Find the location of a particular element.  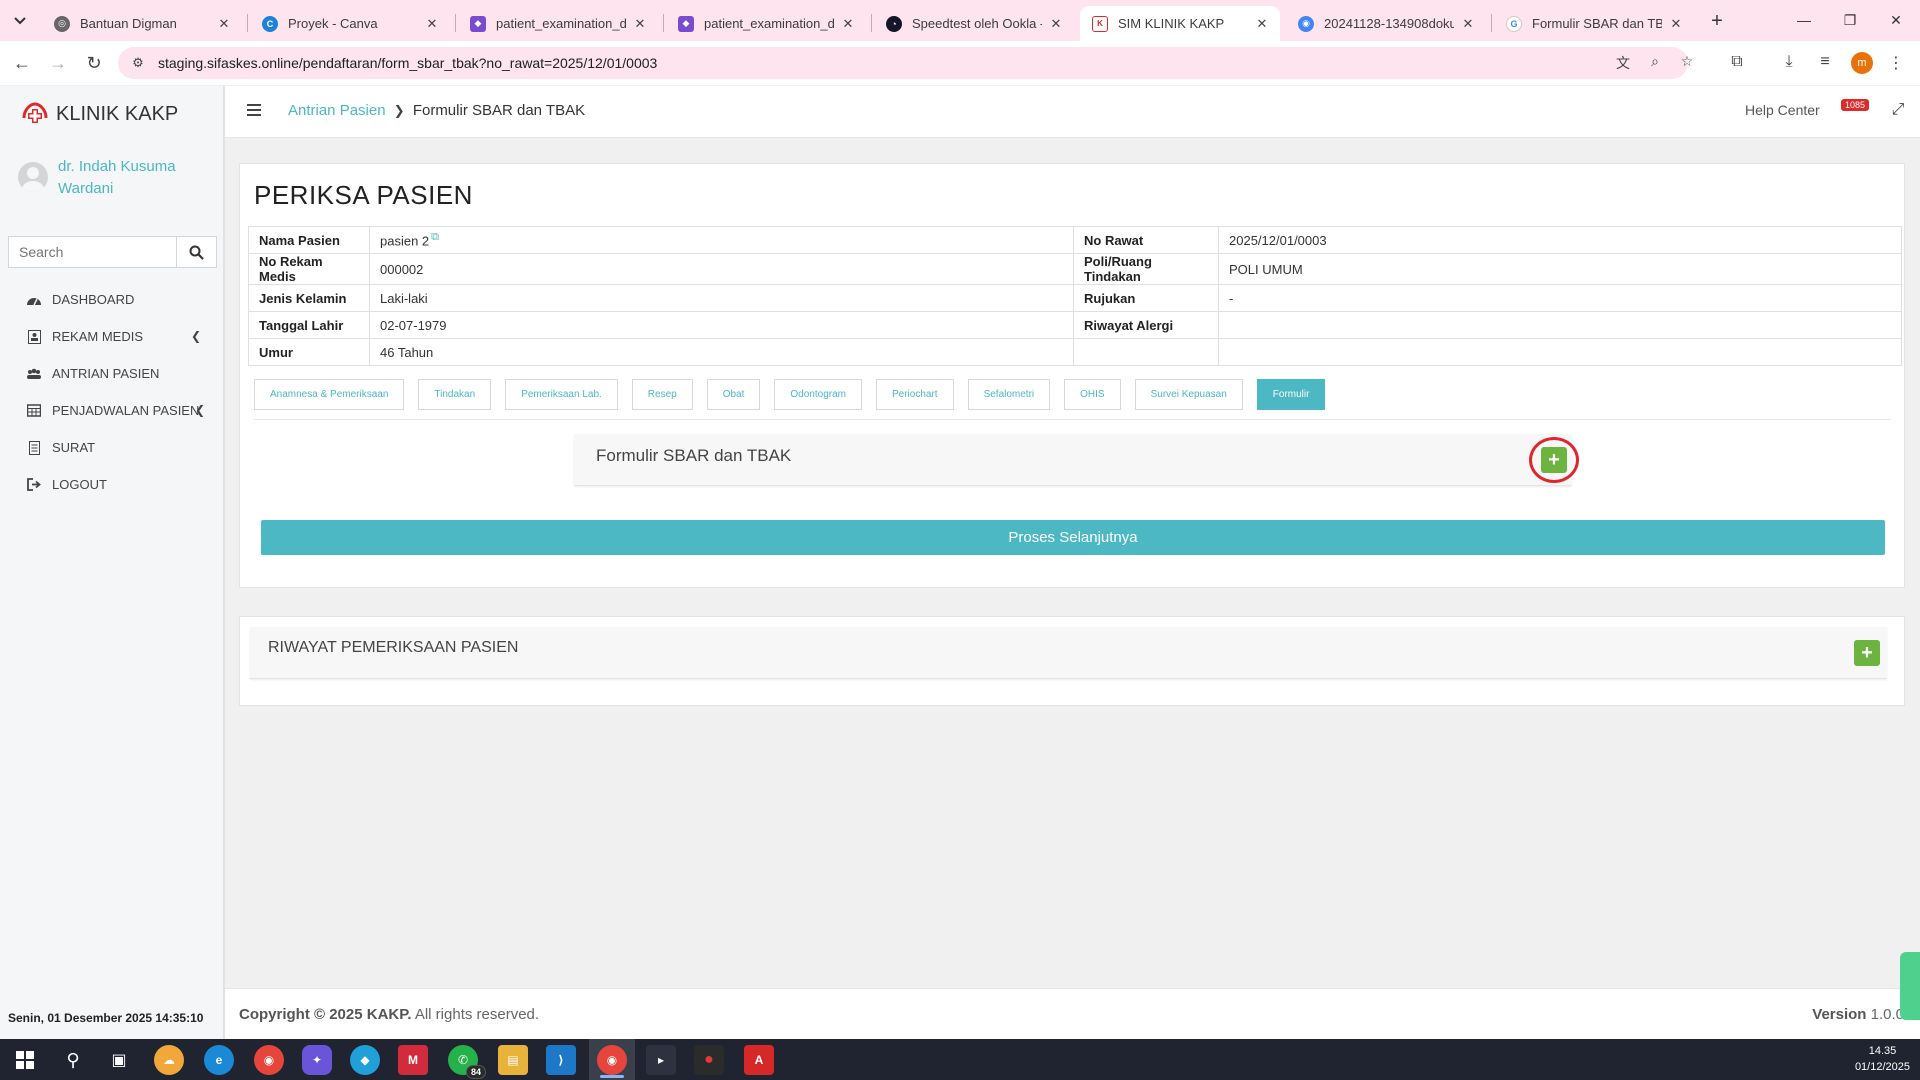

riwayat-title: RIWAYAT PEMERIKSAAN PASIEN is located at coordinates (393, 647).